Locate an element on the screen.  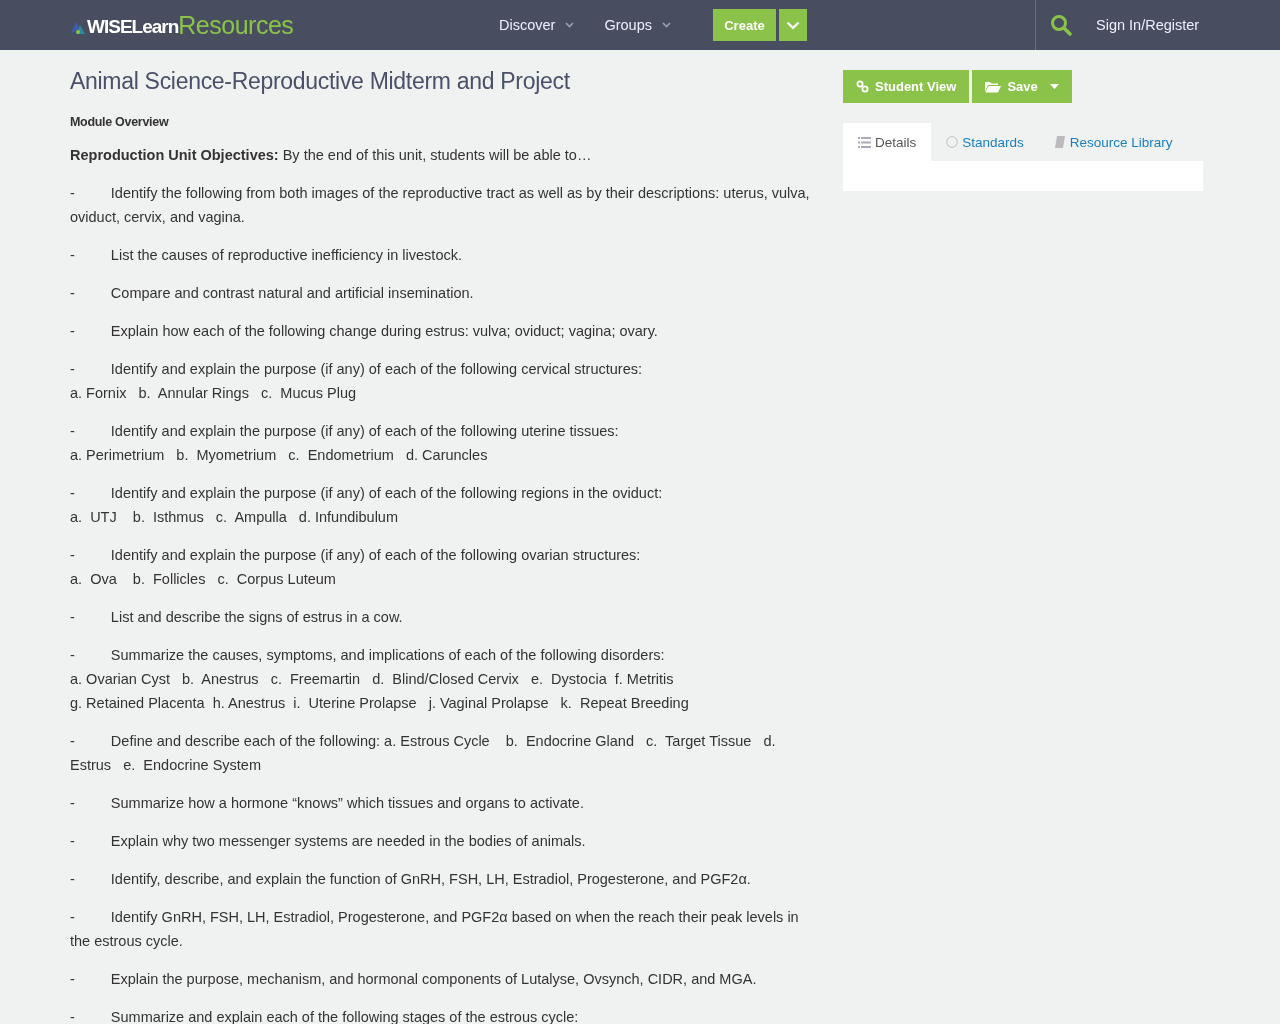
logo-product-name: Resources is located at coordinates (236, 25).